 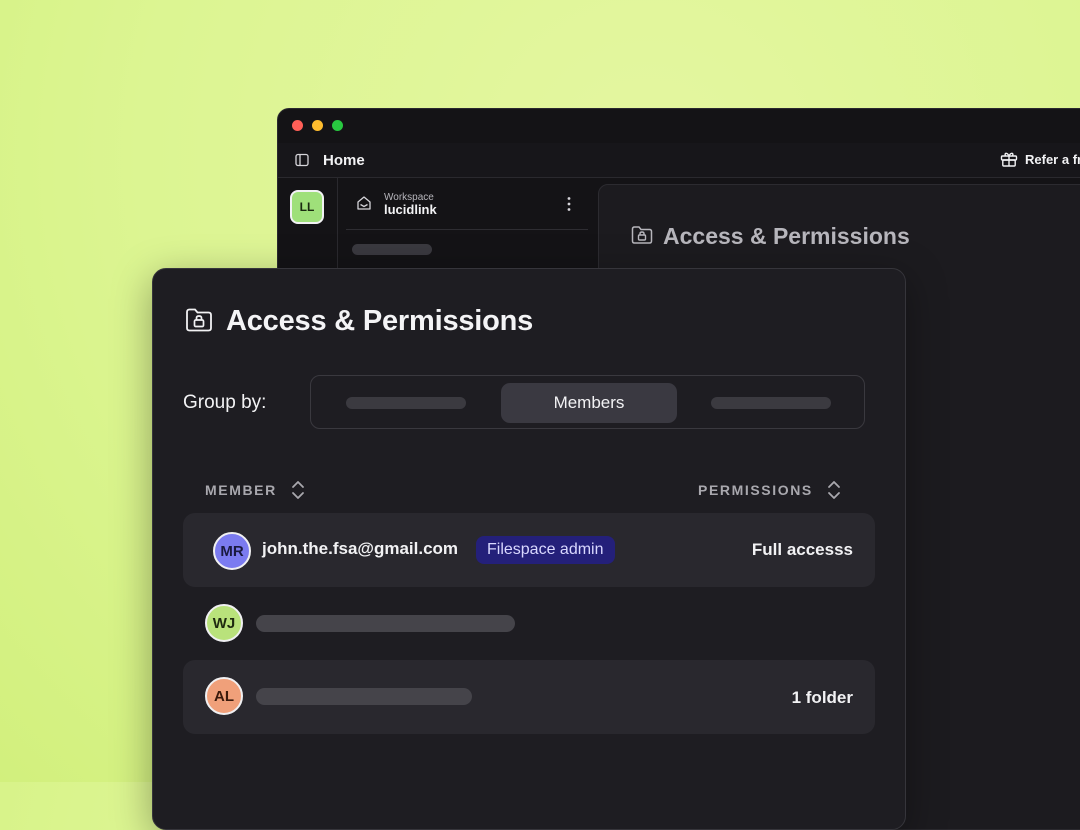 What do you see at coordinates (679, 160) in the screenshot?
I see `top-bar: Home Refer a fr` at bounding box center [679, 160].